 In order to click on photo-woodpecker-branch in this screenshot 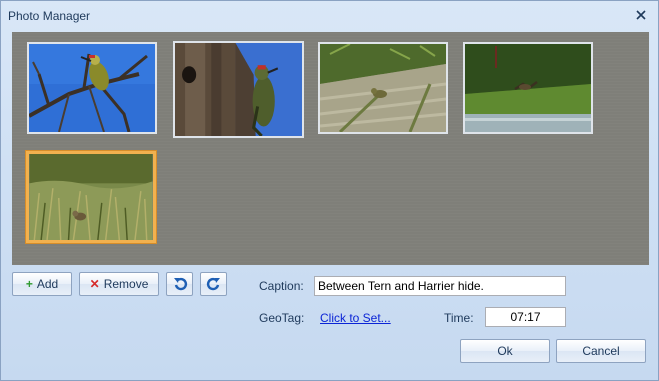, I will do `click(92, 88)`.